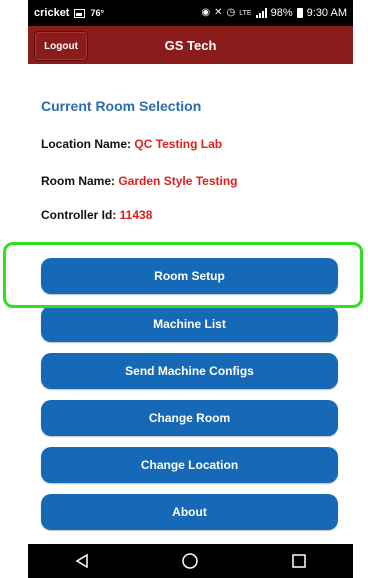 The height and width of the screenshot is (578, 368). I want to click on app-title: GS Tech, so click(190, 45).